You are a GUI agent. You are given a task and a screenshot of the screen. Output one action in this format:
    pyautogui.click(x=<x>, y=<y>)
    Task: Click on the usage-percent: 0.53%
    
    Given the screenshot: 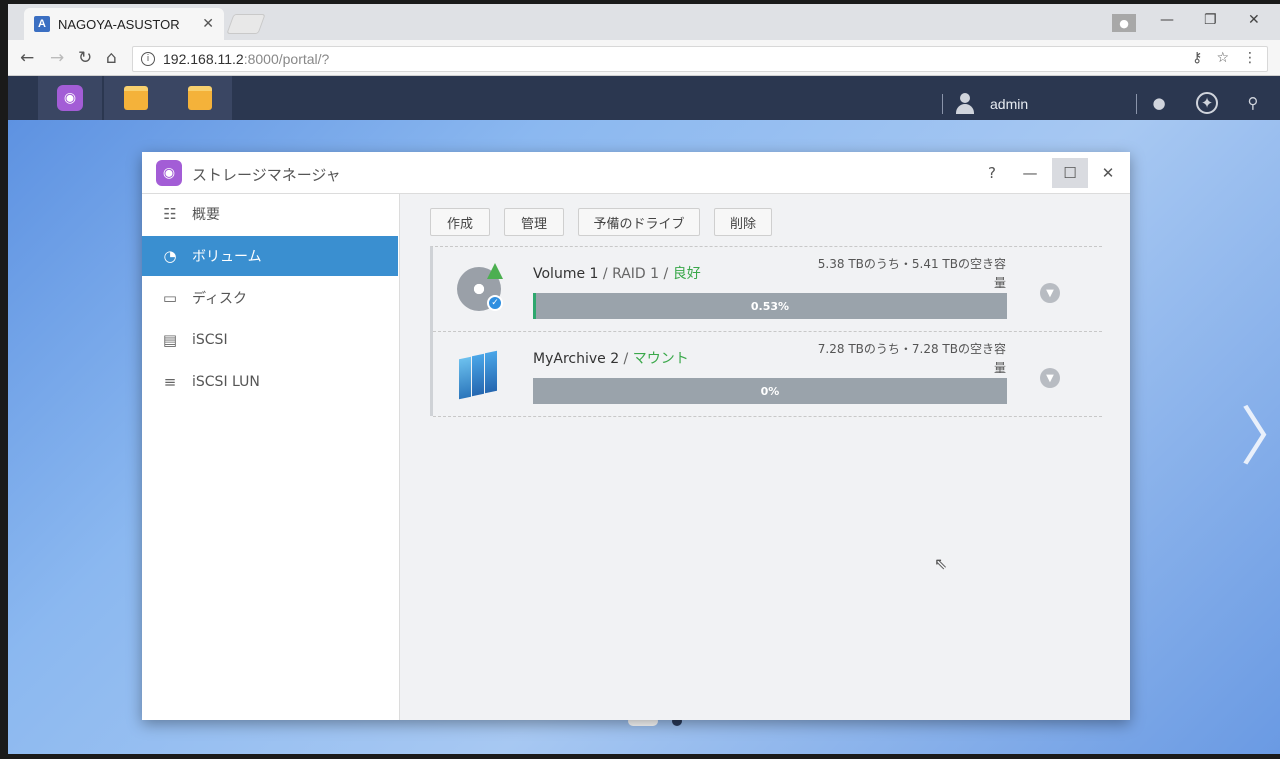 What is the action you would take?
    pyautogui.click(x=770, y=306)
    